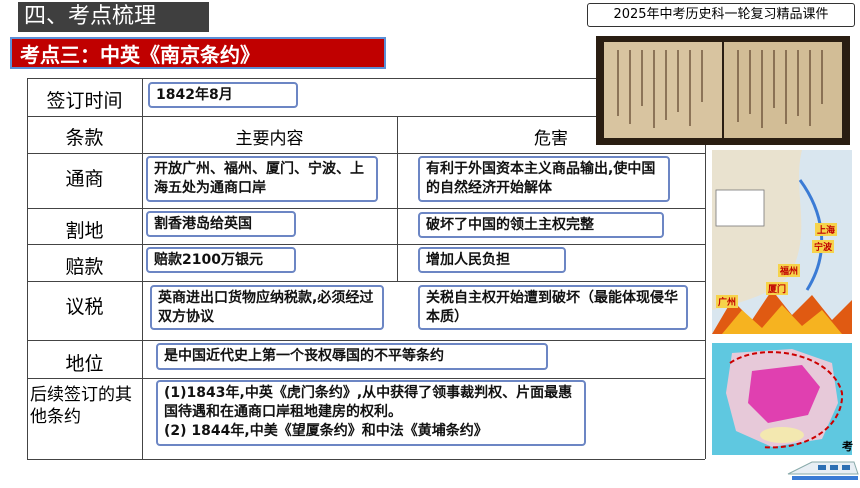 The image size is (860, 488). What do you see at coordinates (366, 459) in the screenshot?
I see `table-border-bottom` at bounding box center [366, 459].